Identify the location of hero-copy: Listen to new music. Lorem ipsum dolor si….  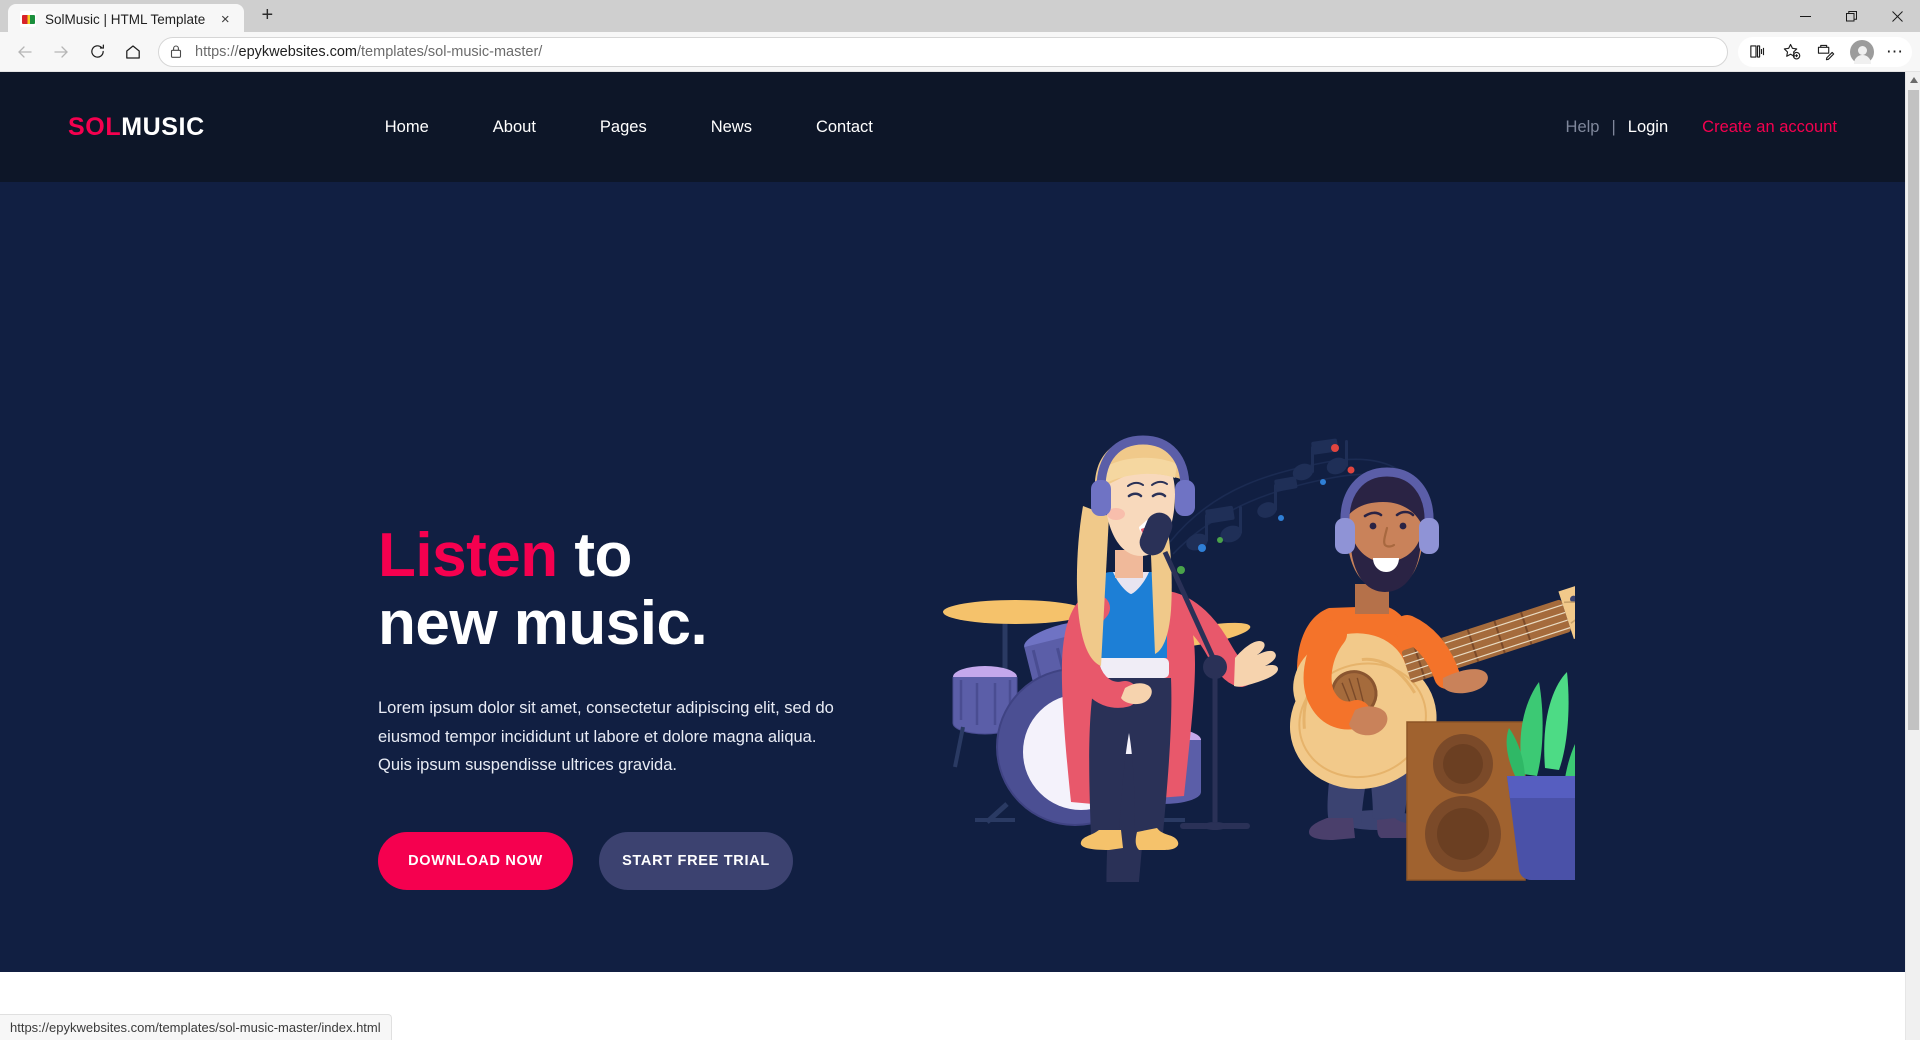
(613, 705).